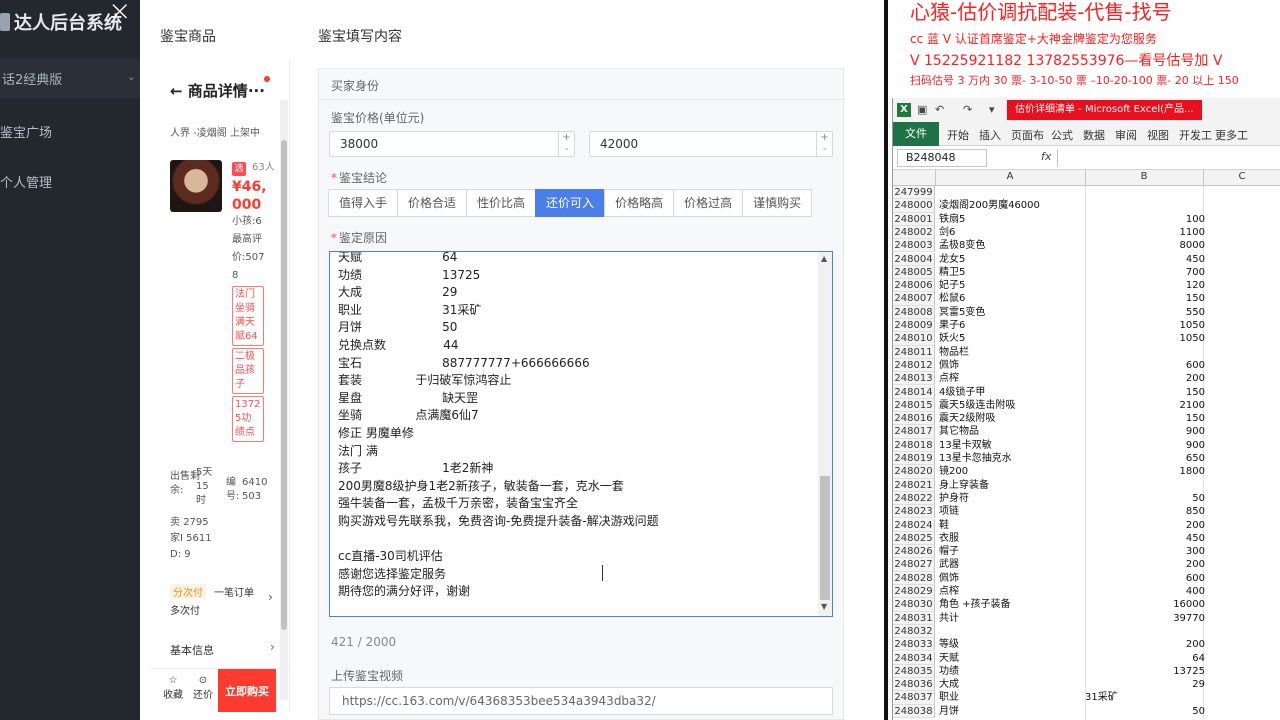 The height and width of the screenshot is (720, 1280). I want to click on row-number: 248018, so click(914, 445).